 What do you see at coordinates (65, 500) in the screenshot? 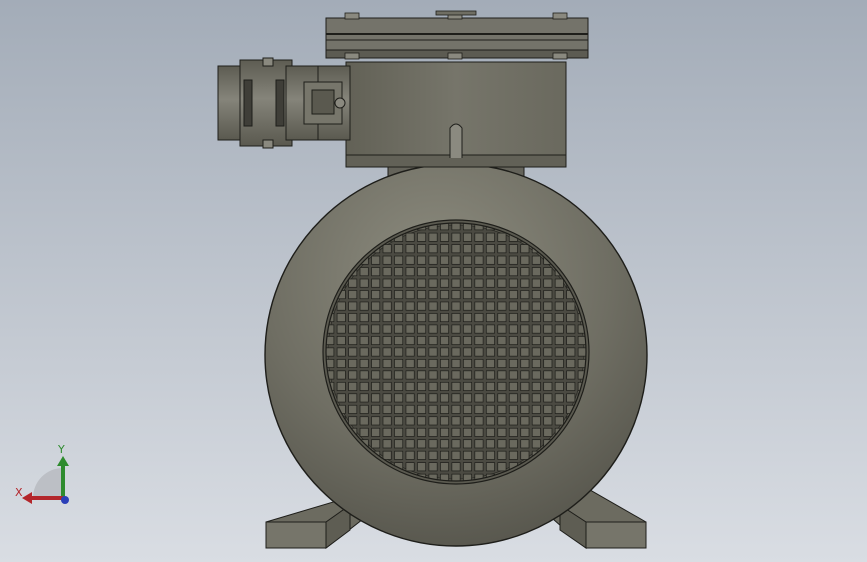
I see `triad-z-axis` at bounding box center [65, 500].